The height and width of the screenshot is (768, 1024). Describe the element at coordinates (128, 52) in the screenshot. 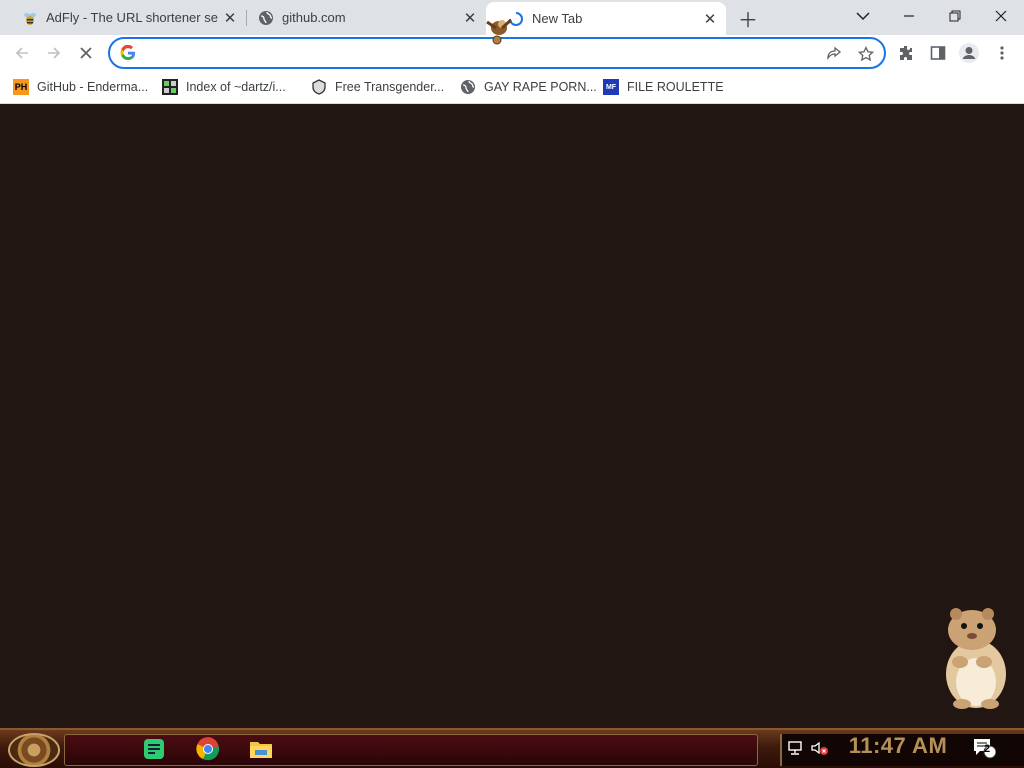

I see `google-icon` at that location.